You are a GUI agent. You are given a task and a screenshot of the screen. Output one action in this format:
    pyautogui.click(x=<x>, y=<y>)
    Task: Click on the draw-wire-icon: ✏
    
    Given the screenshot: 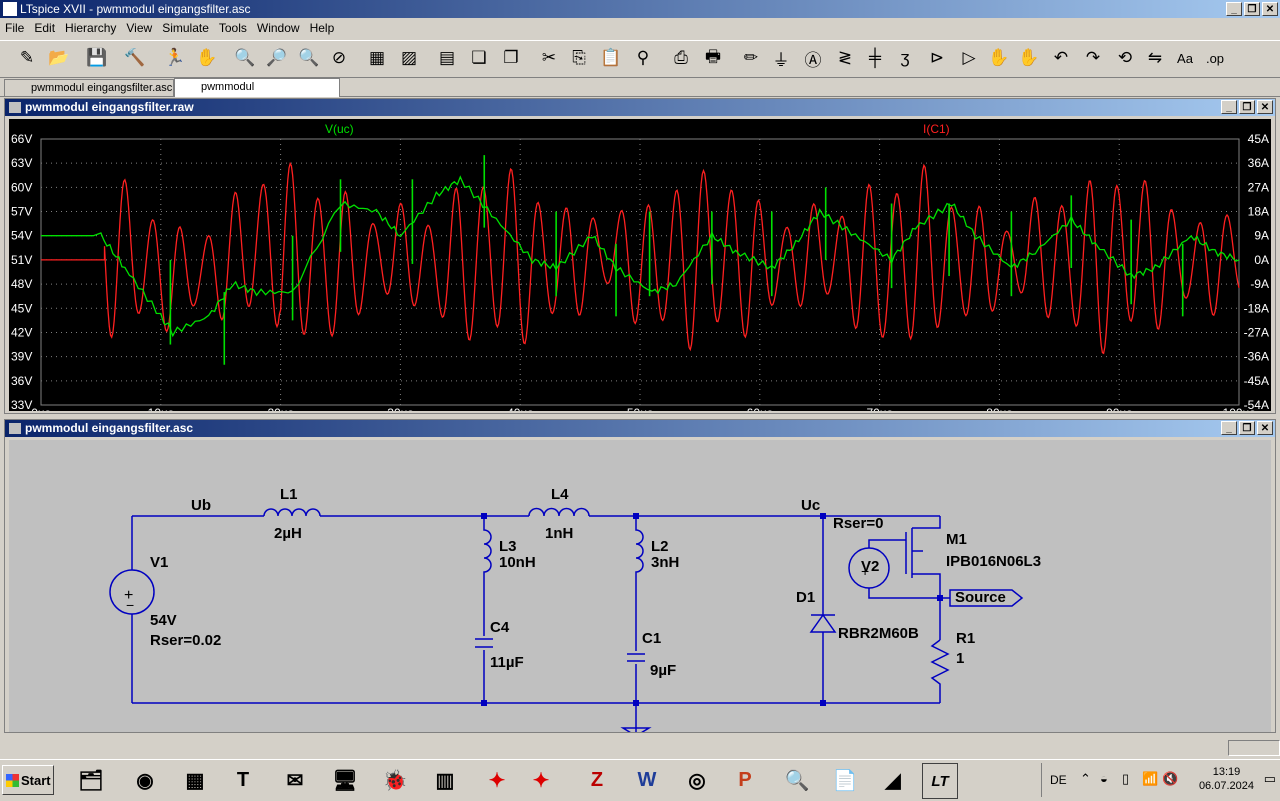 What is the action you would take?
    pyautogui.click(x=751, y=58)
    